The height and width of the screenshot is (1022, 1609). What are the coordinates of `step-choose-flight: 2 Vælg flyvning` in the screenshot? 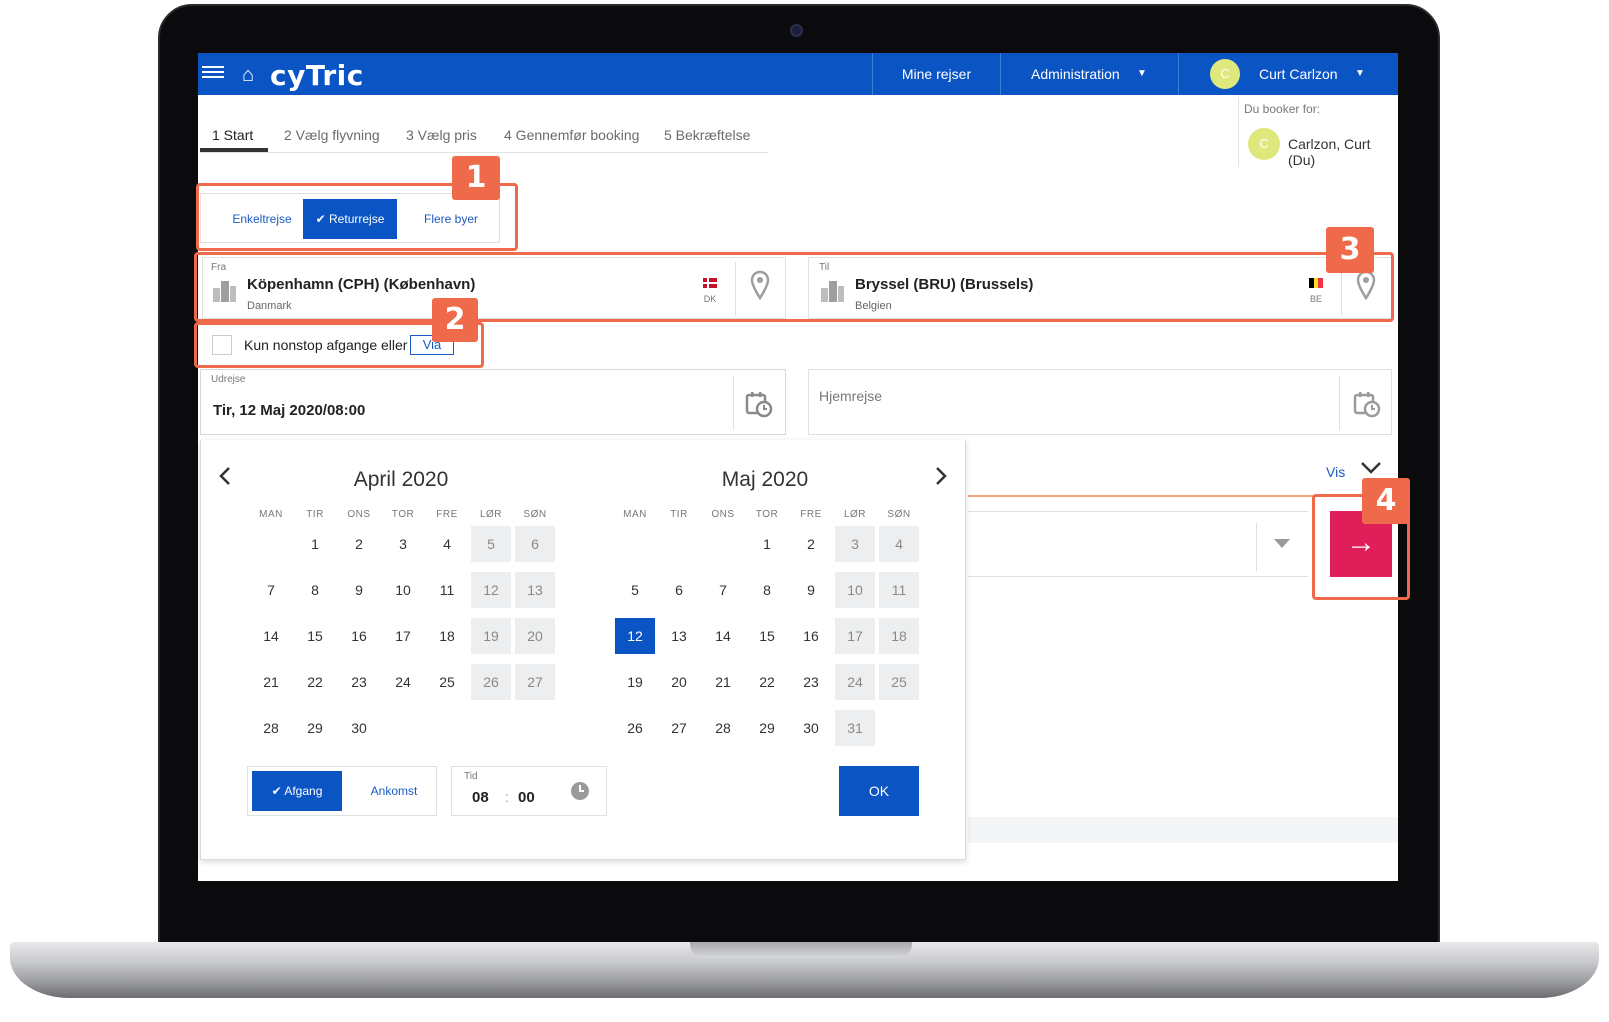 It's located at (332, 135).